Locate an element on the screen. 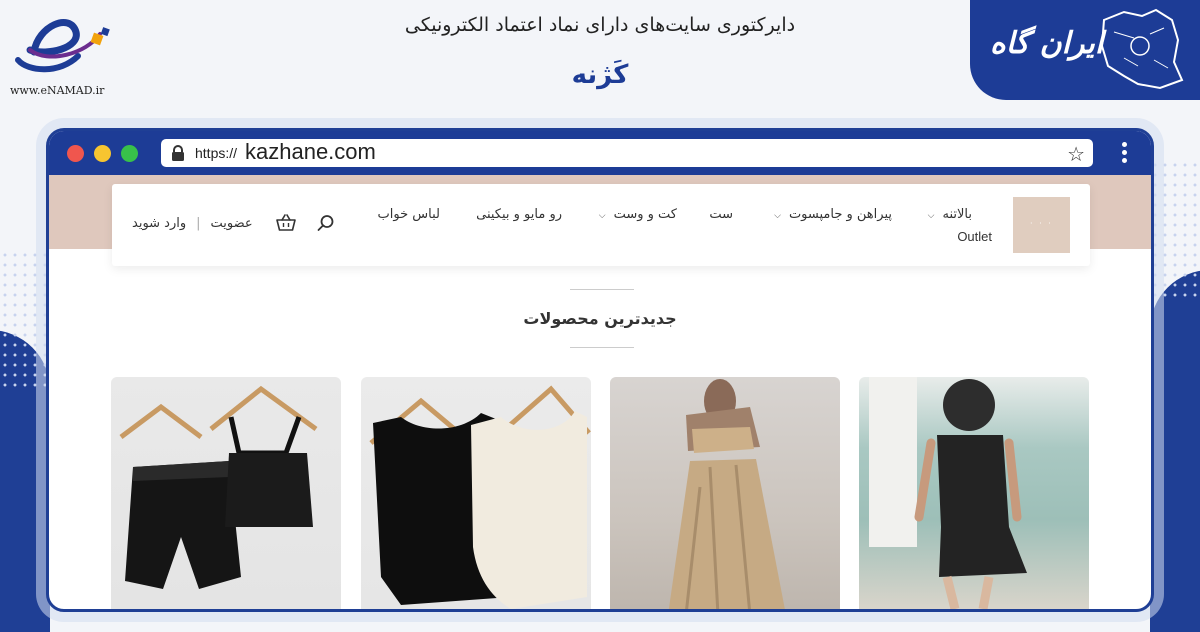 This screenshot has width=1200, height=632. browser-toolbar: https:// kazhane.com ☆ is located at coordinates (600, 153).